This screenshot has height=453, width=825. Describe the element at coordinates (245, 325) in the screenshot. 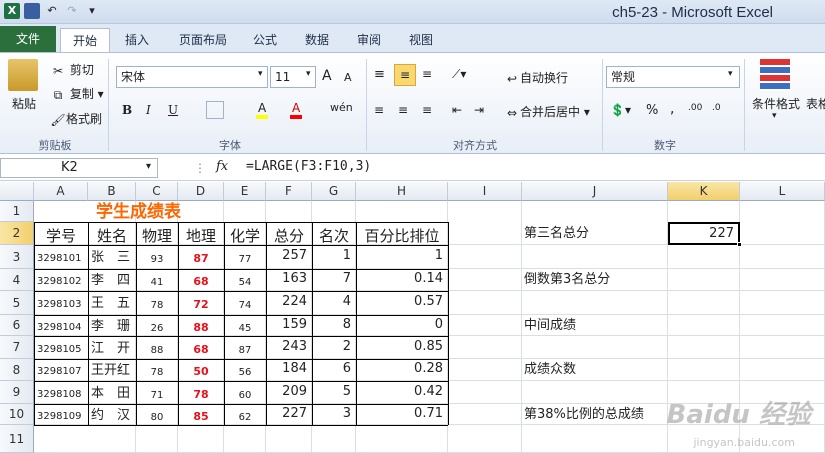

I see `table-cell: 45` at that location.